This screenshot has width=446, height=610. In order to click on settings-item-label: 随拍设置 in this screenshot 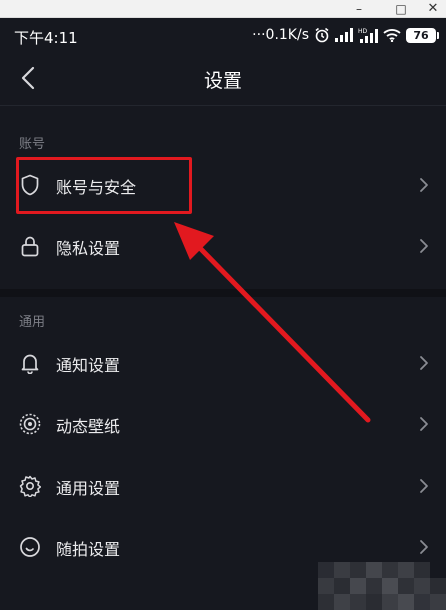, I will do `click(88, 549)`.